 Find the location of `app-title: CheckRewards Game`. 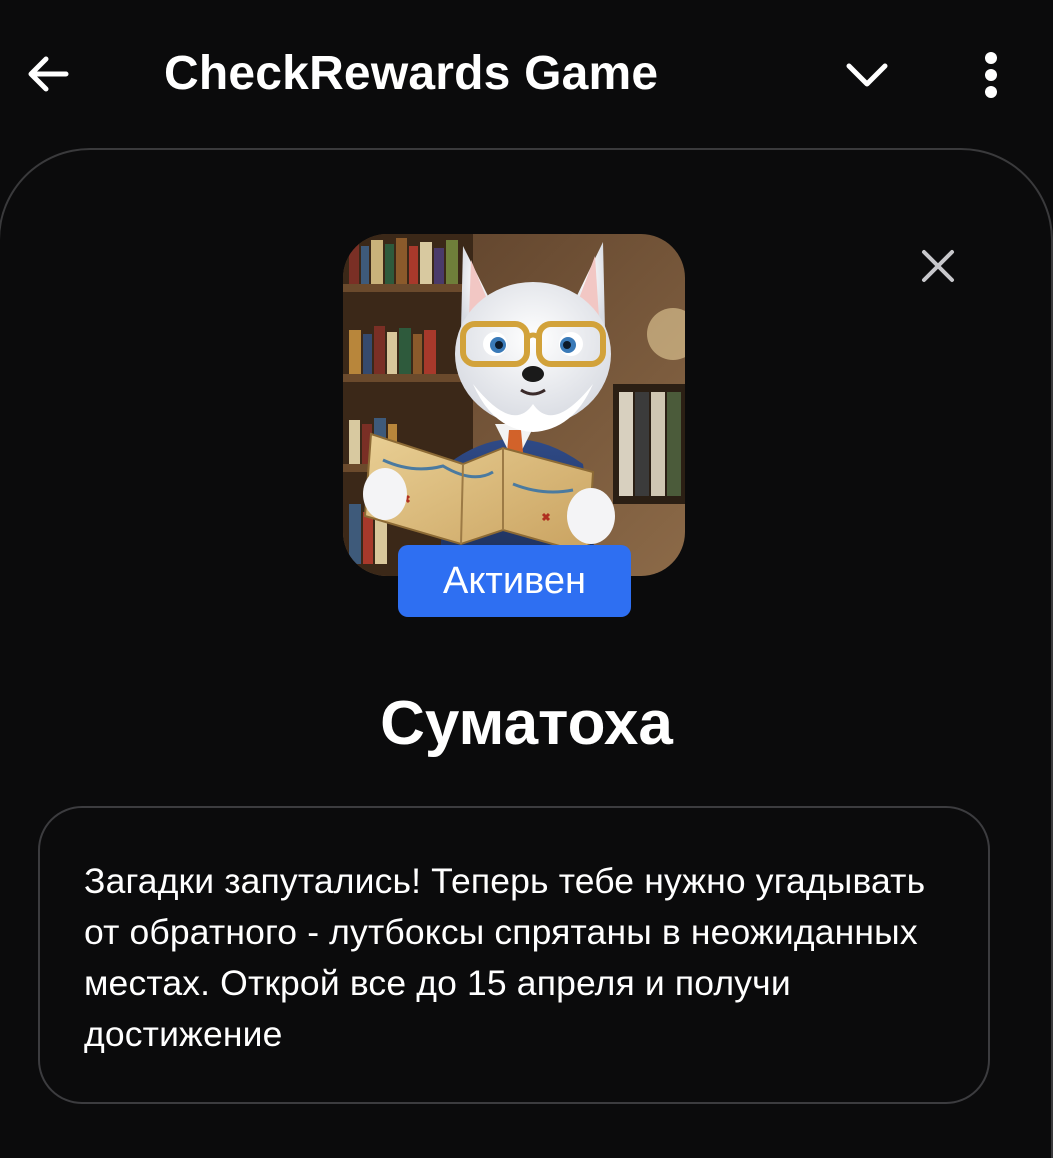

app-title: CheckRewards Game is located at coordinates (411, 73).